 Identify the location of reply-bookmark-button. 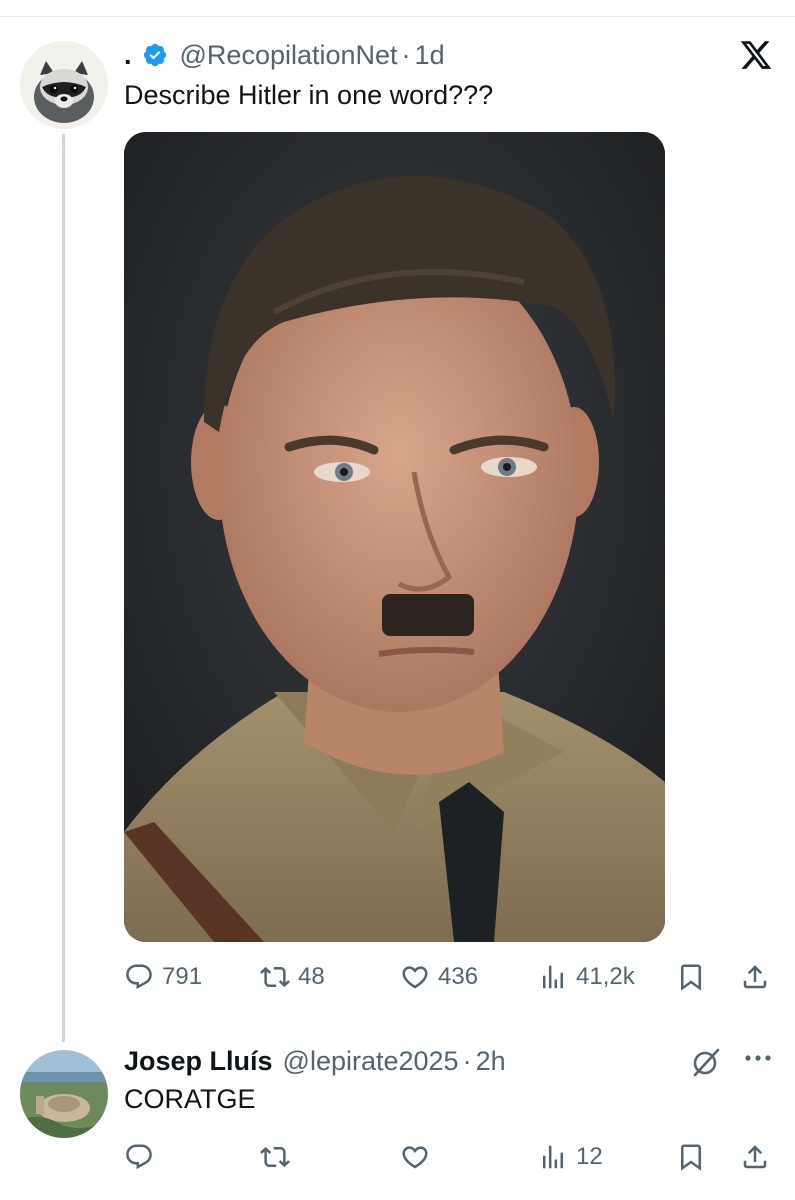
(691, 1157).